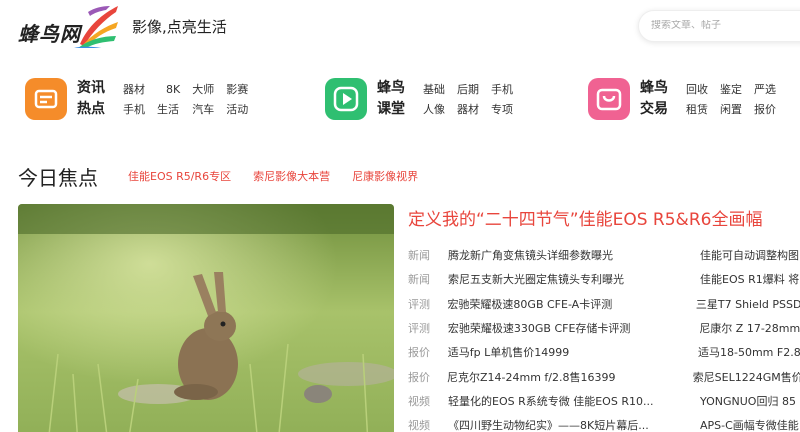 The image size is (800, 432). What do you see at coordinates (765, 110) in the screenshot?
I see `nav-link: 报价` at bounding box center [765, 110].